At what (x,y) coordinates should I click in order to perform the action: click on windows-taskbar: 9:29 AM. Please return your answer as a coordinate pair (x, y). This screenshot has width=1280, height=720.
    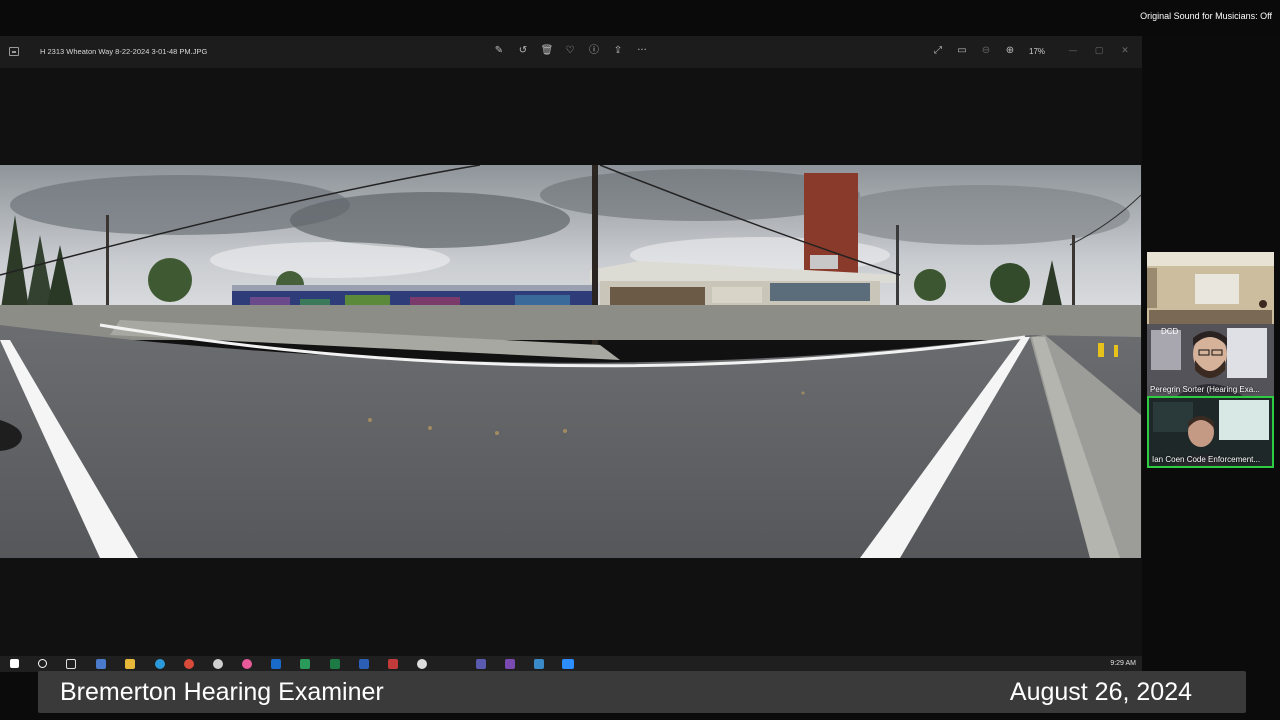
    Looking at the image, I should click on (571, 664).